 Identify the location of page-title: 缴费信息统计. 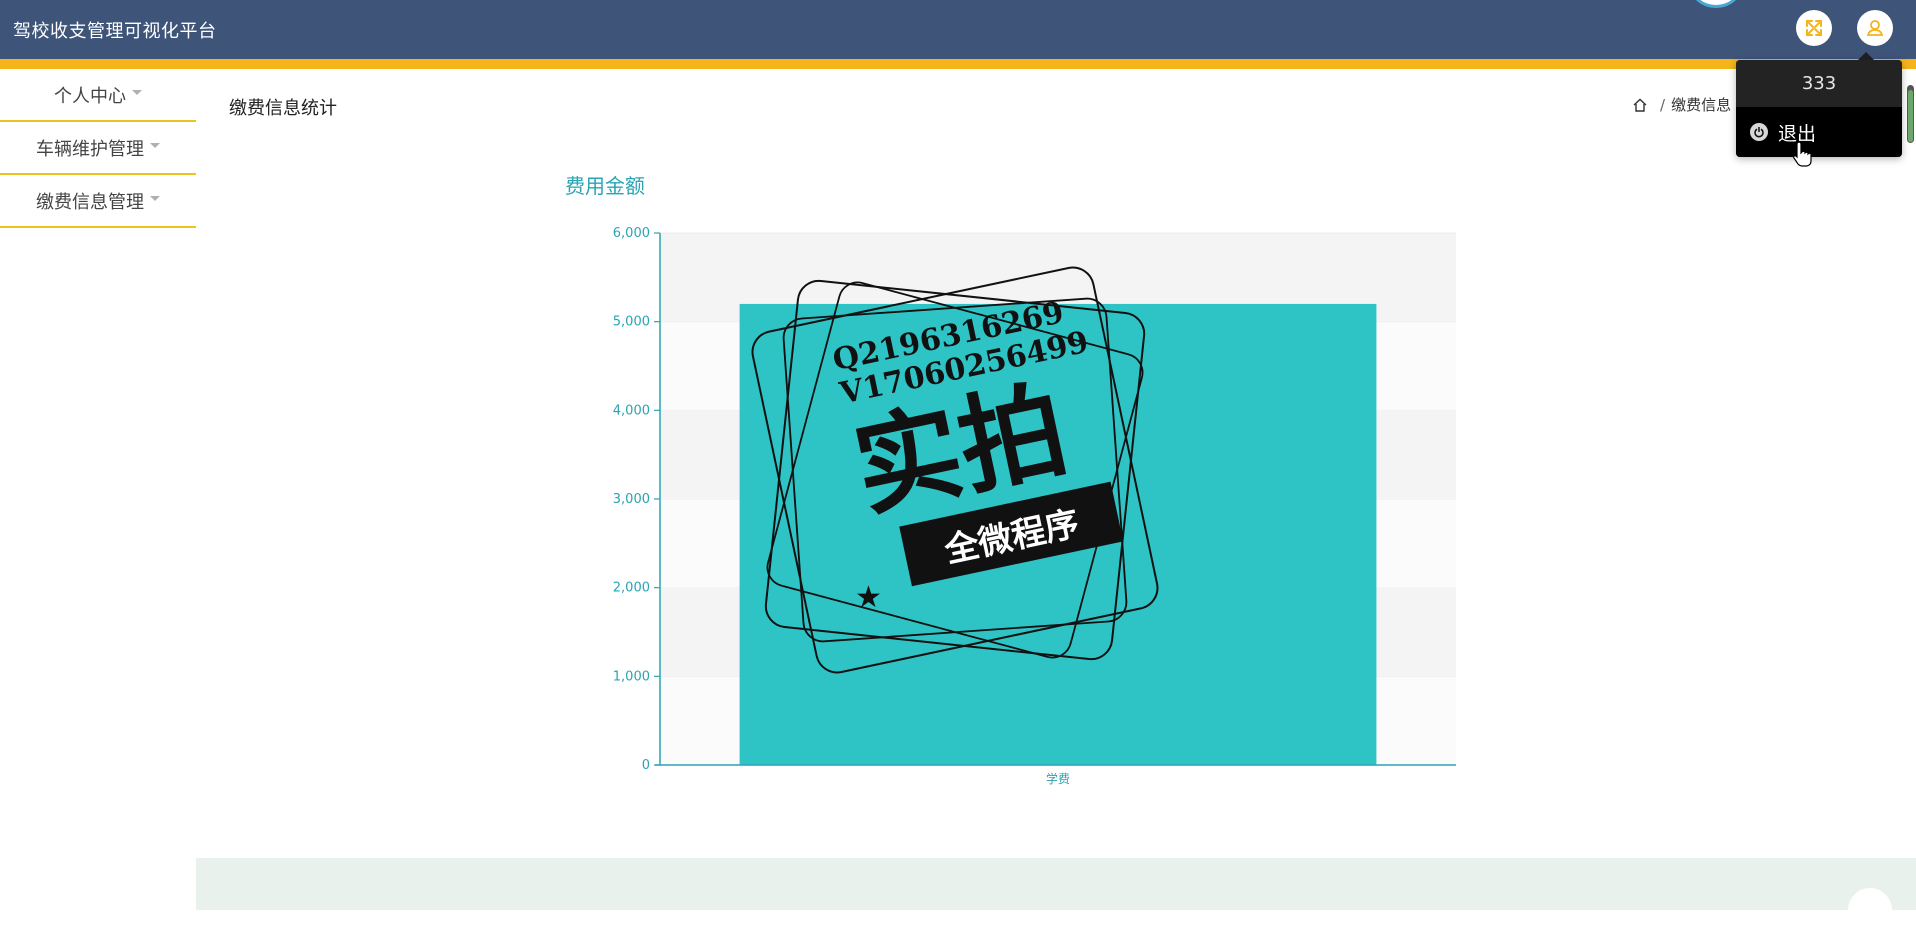
(283, 108).